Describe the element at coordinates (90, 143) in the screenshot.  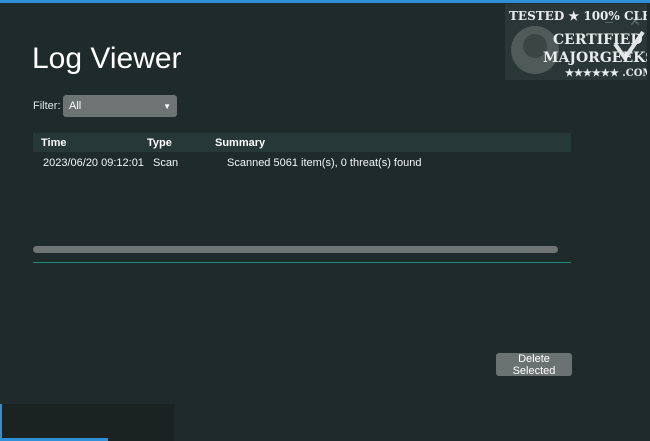
I see `column-header-time: Time` at that location.